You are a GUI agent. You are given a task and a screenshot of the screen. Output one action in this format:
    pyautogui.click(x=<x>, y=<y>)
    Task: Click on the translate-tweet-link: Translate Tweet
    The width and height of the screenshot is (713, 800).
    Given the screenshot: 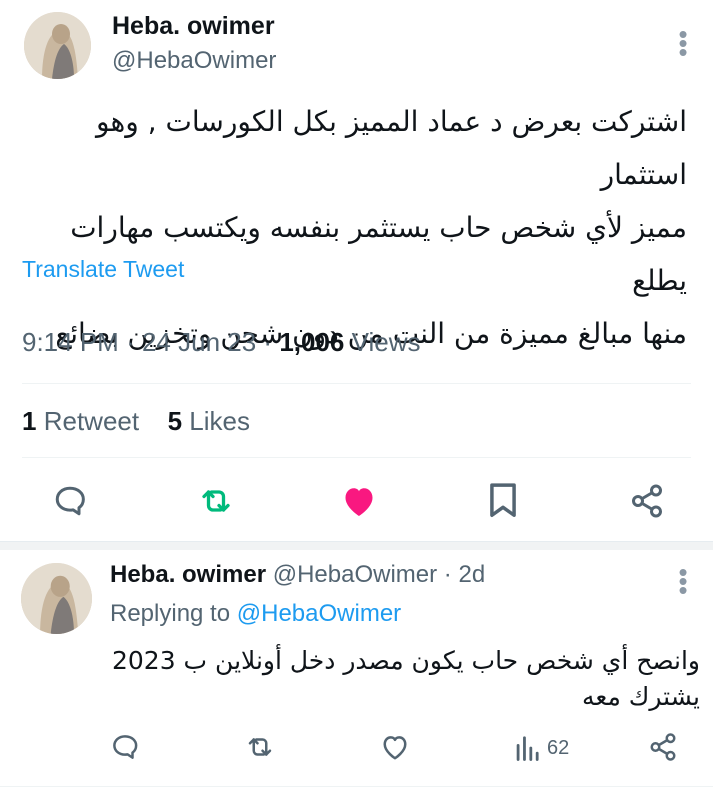 What is the action you would take?
    pyautogui.click(x=103, y=269)
    